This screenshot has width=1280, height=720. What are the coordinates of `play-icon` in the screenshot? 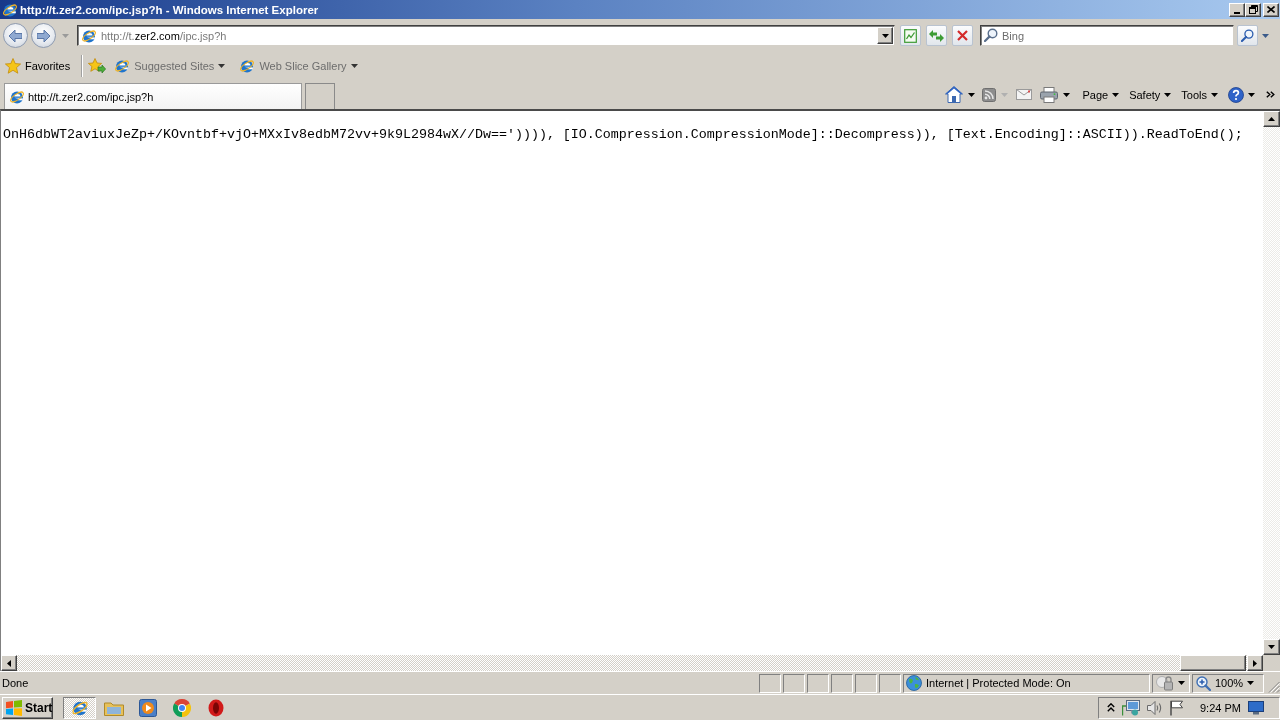 It's located at (147, 707).